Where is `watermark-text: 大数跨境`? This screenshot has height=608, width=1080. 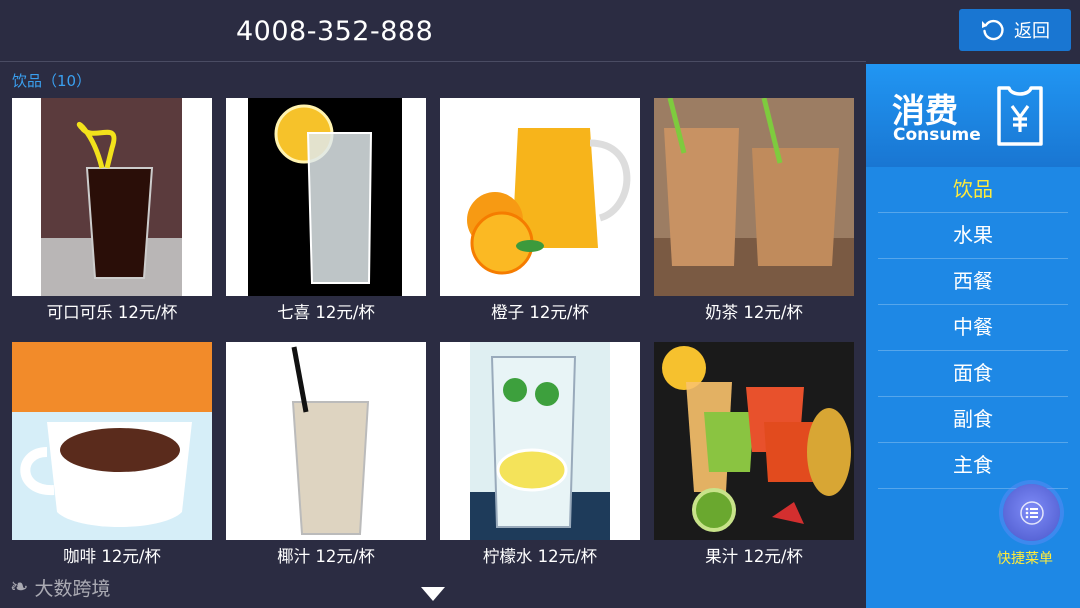 watermark-text: 大数跨境 is located at coordinates (72, 589).